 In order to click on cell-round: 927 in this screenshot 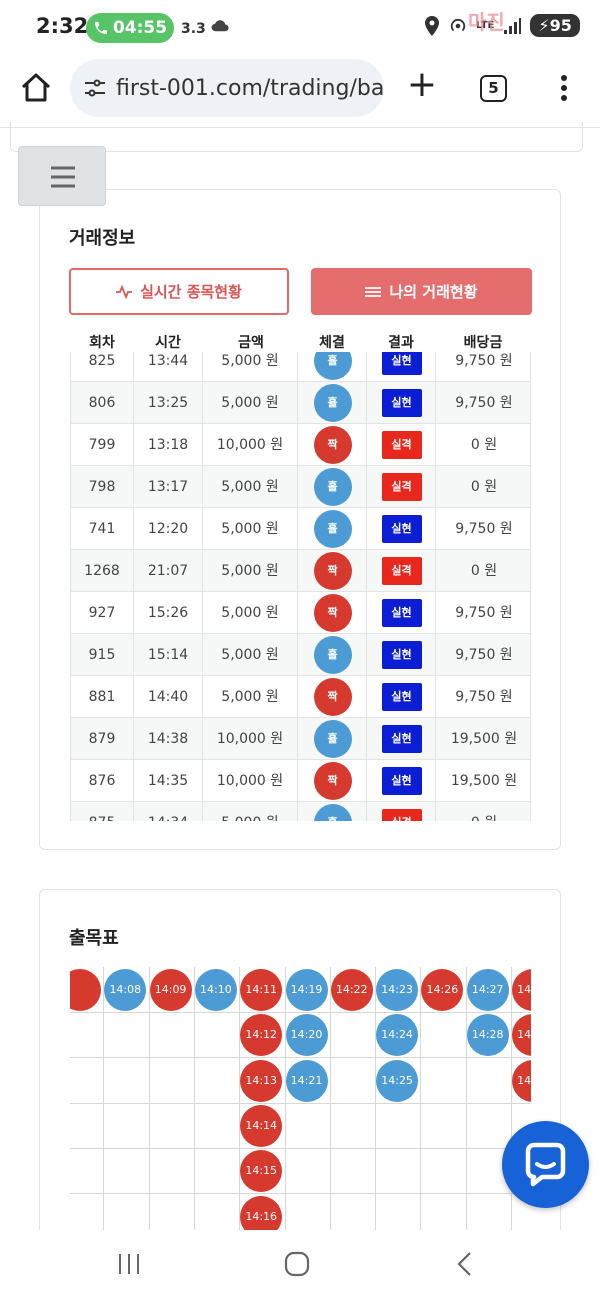, I will do `click(102, 613)`.